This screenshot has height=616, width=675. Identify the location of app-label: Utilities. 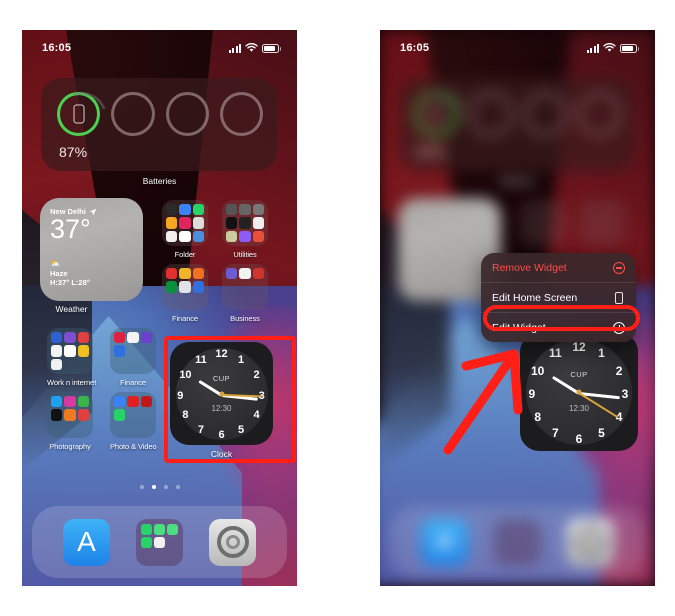
(245, 254).